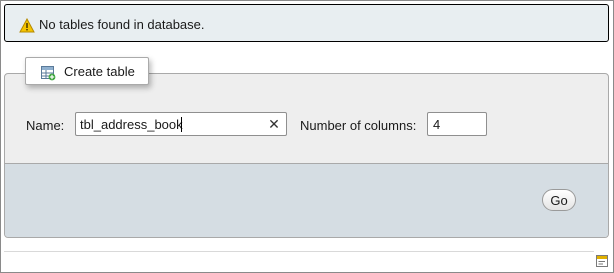  Describe the element at coordinates (48, 73) in the screenshot. I see `table-add-icon` at that location.